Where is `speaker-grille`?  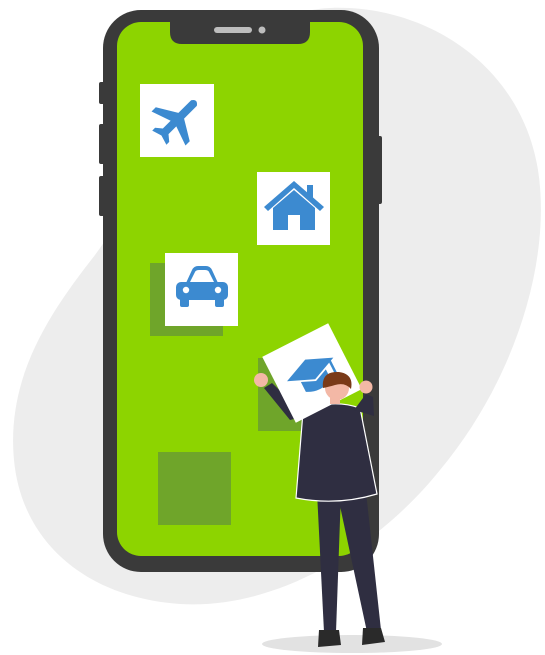 speaker-grille is located at coordinates (233, 30).